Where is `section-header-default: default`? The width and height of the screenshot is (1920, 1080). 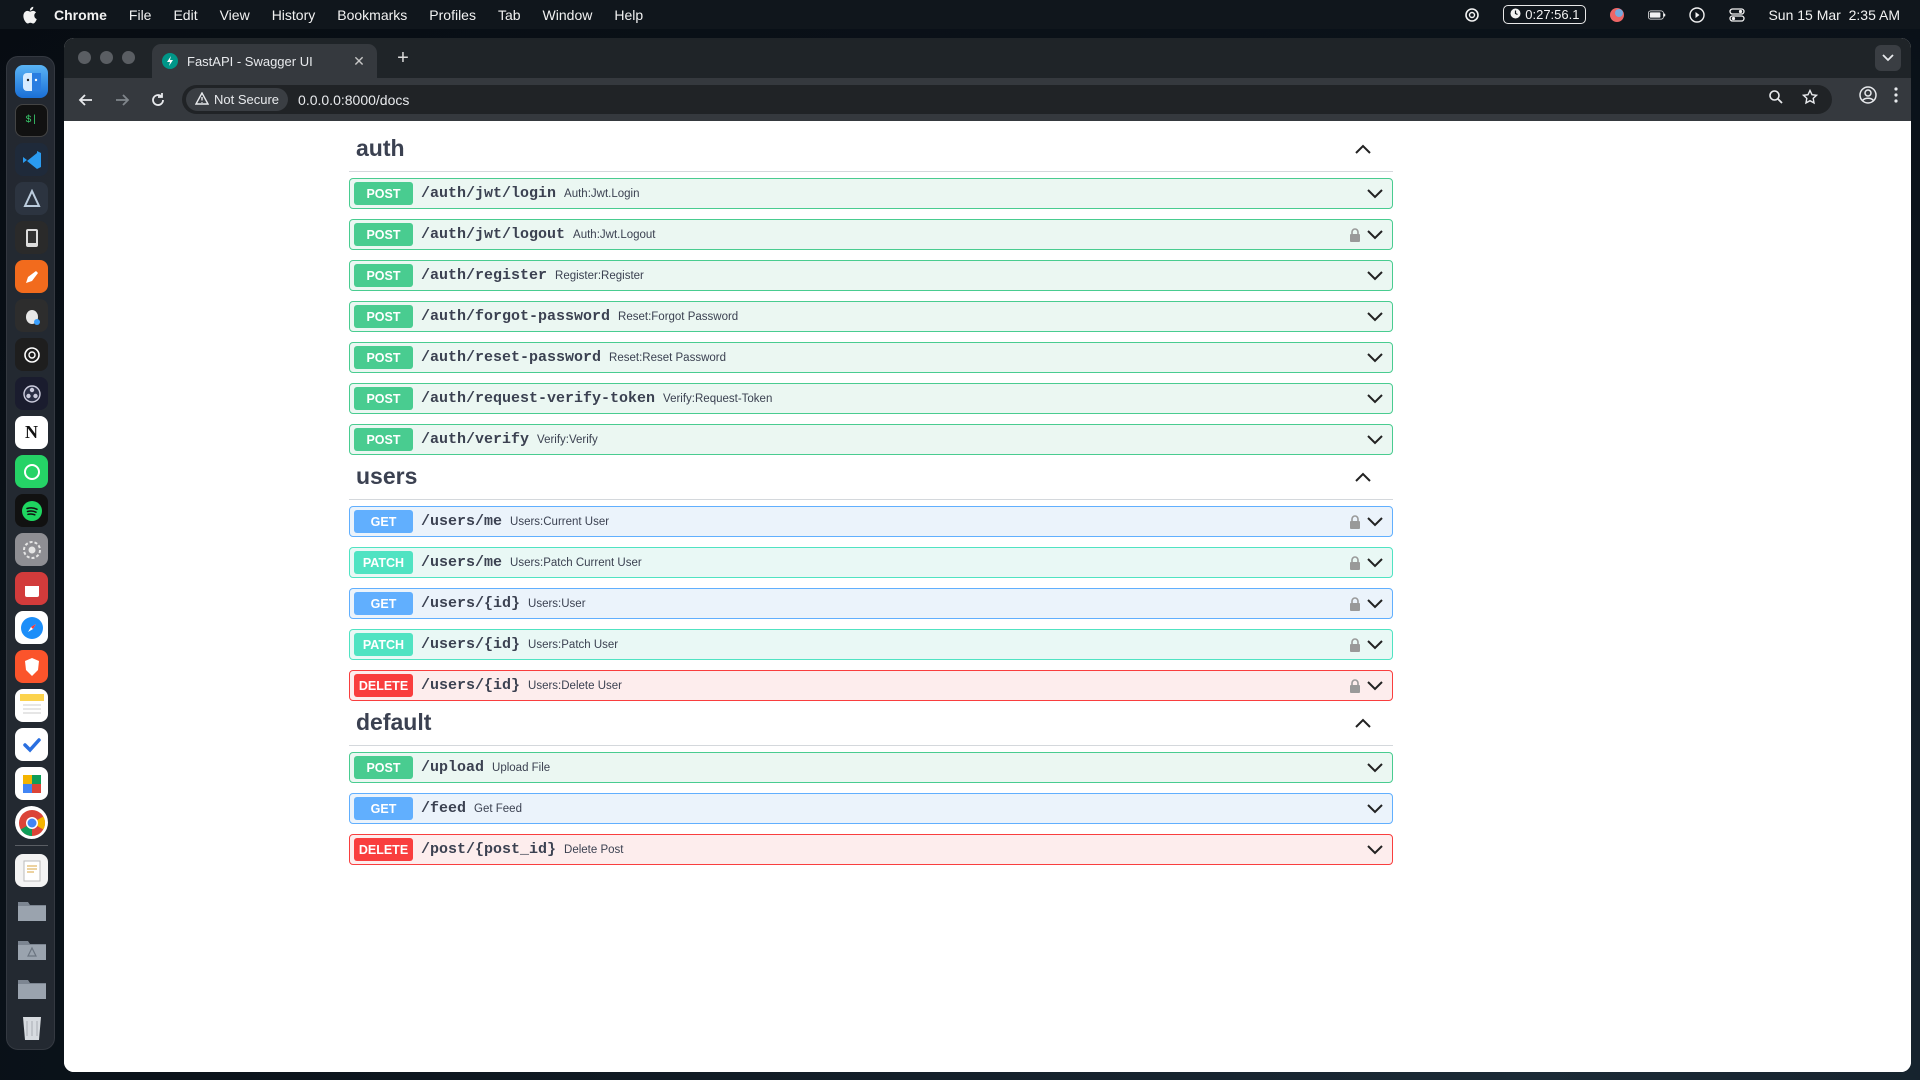 section-header-default: default is located at coordinates (871, 723).